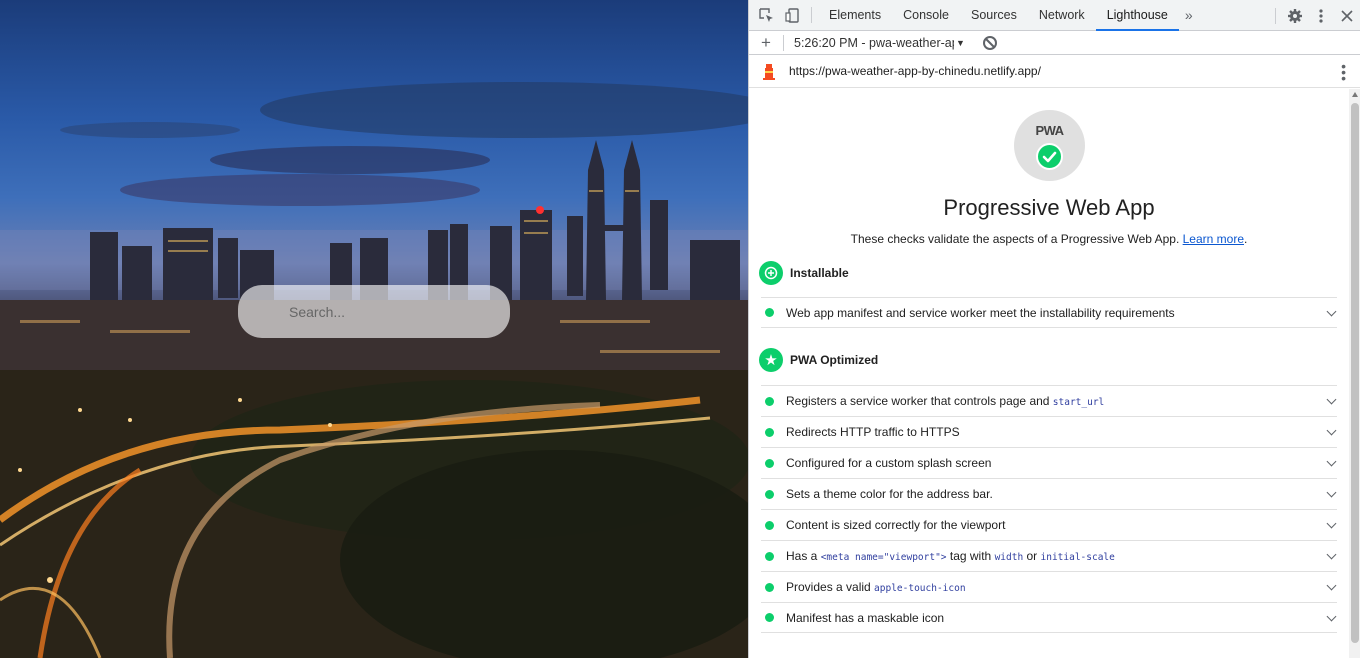 This screenshot has height=658, width=1360. I want to click on audit-text: Provides a valid, so click(830, 587).